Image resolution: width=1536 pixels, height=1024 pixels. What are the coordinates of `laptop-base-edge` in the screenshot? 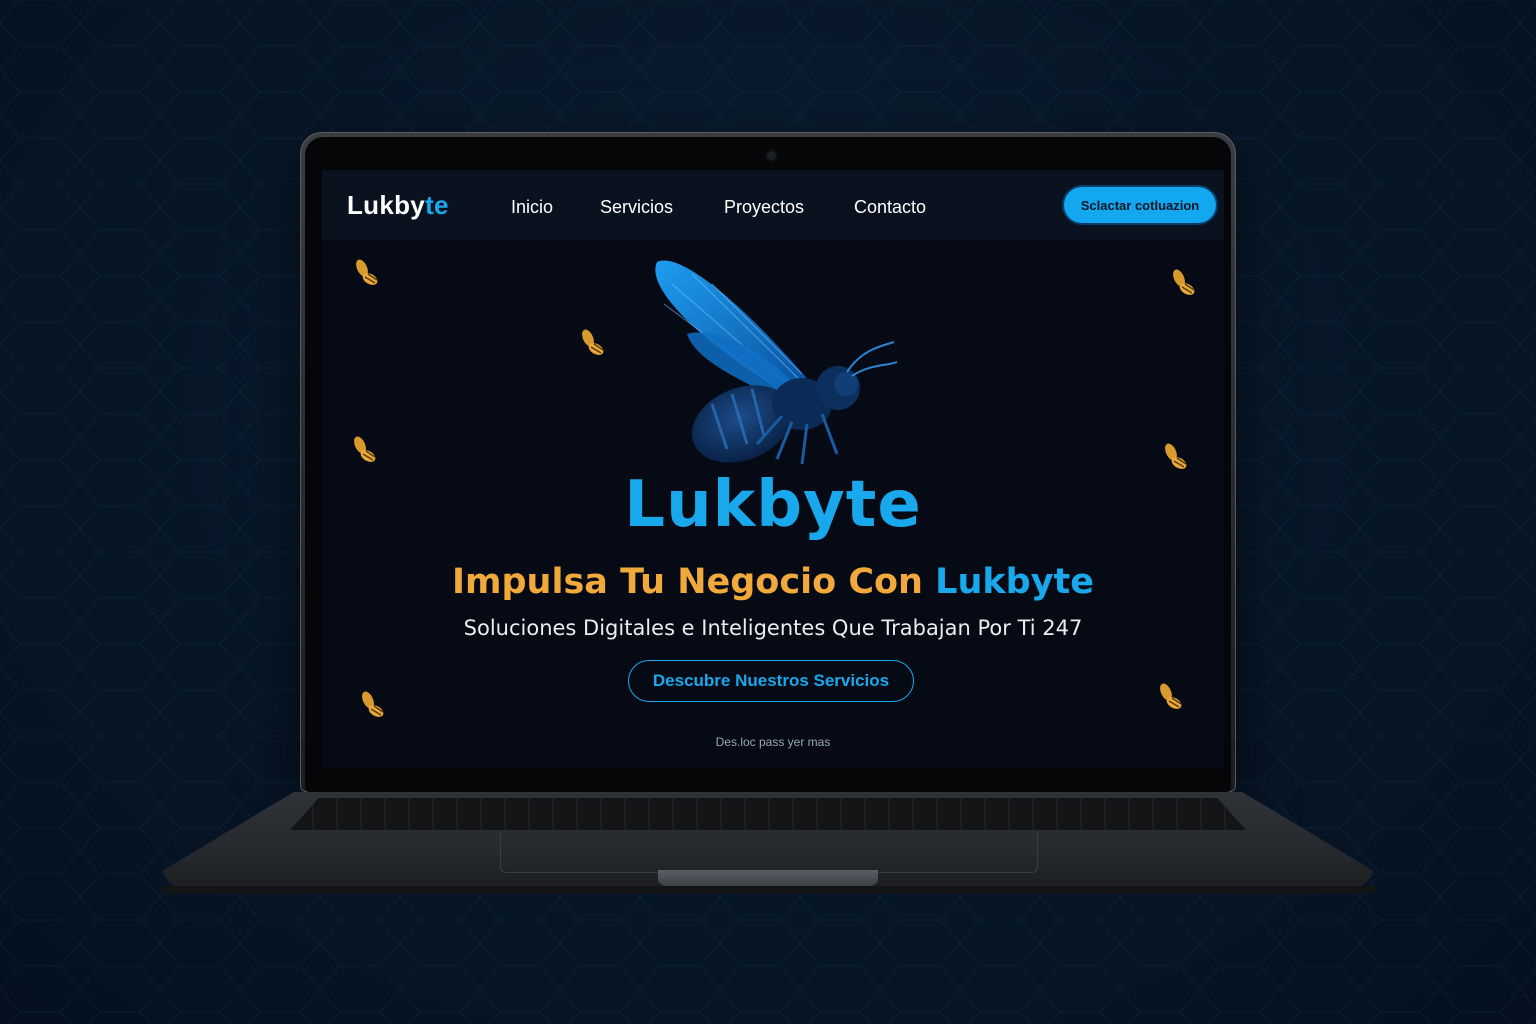 It's located at (768, 890).